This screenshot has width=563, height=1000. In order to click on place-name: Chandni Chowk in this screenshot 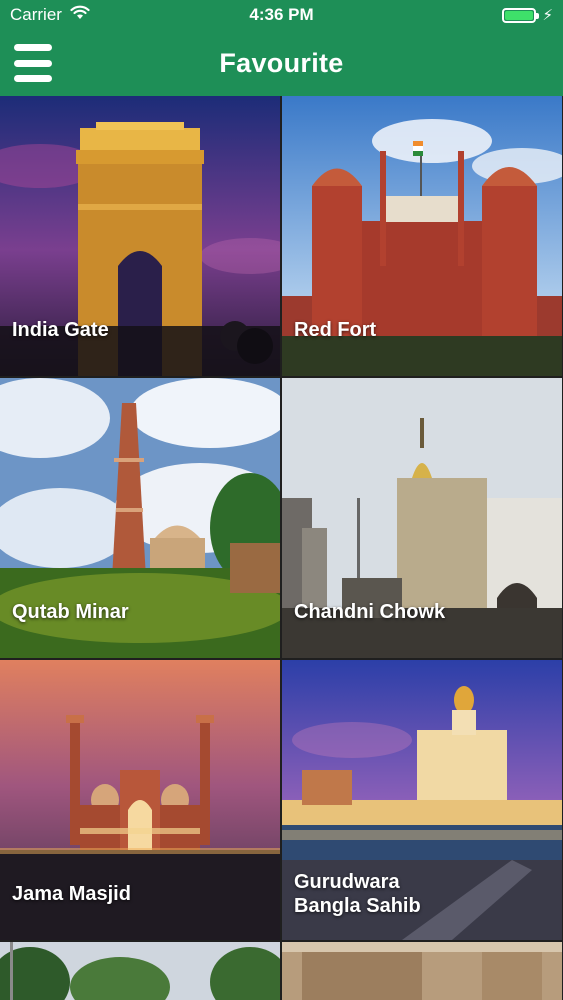, I will do `click(370, 612)`.